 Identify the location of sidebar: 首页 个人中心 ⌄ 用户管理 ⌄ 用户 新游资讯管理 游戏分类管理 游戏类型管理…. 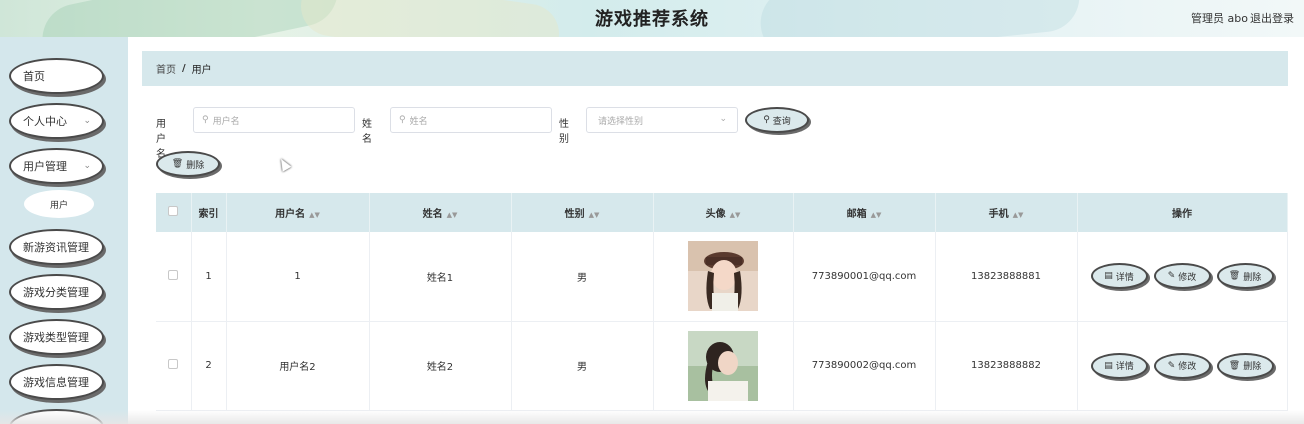
(64, 230).